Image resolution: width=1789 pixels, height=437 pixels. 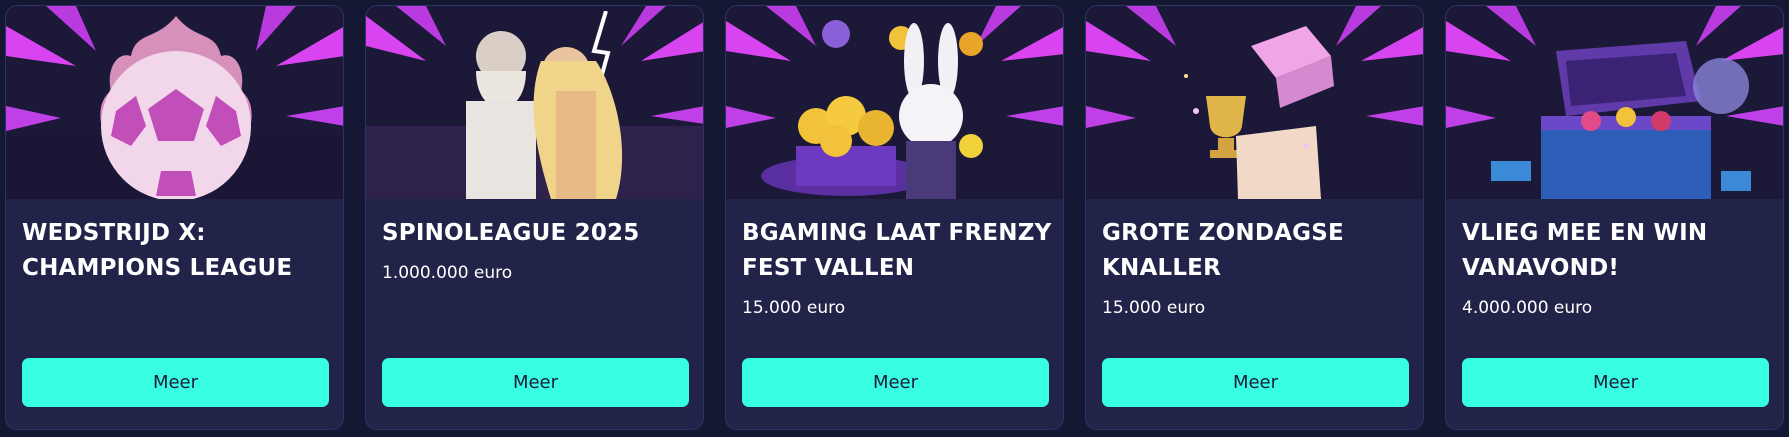 I want to click on promo-title: BGAMING LAAT FRENZY FEST VALLEN, so click(x=897, y=250).